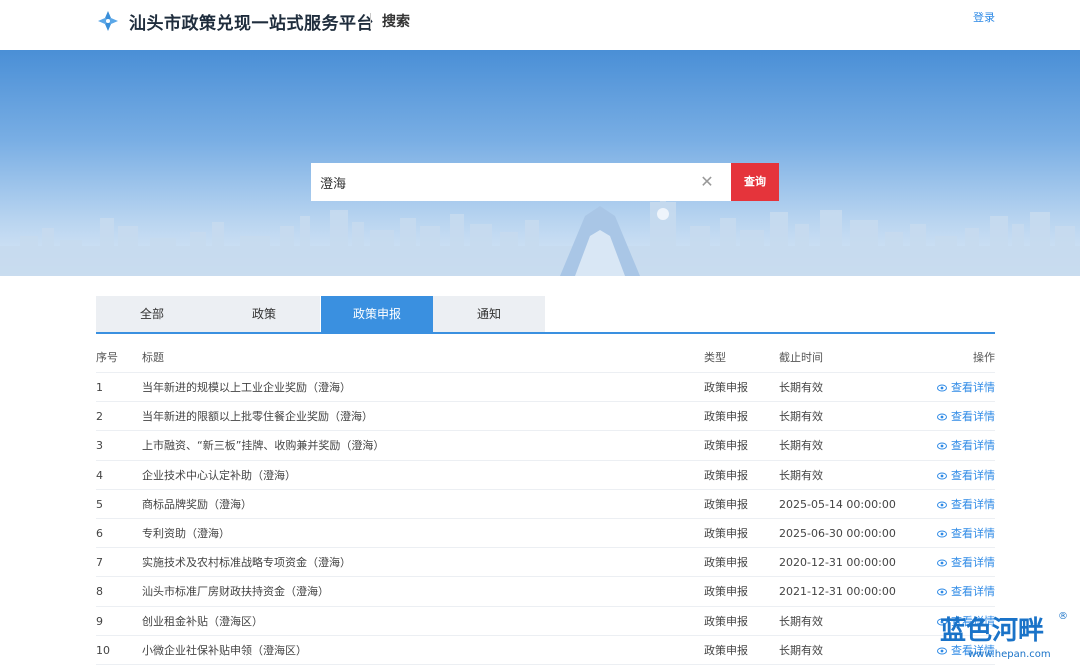 The image size is (1080, 665). Describe the element at coordinates (99, 621) in the screenshot. I see `row-number: 9` at that location.